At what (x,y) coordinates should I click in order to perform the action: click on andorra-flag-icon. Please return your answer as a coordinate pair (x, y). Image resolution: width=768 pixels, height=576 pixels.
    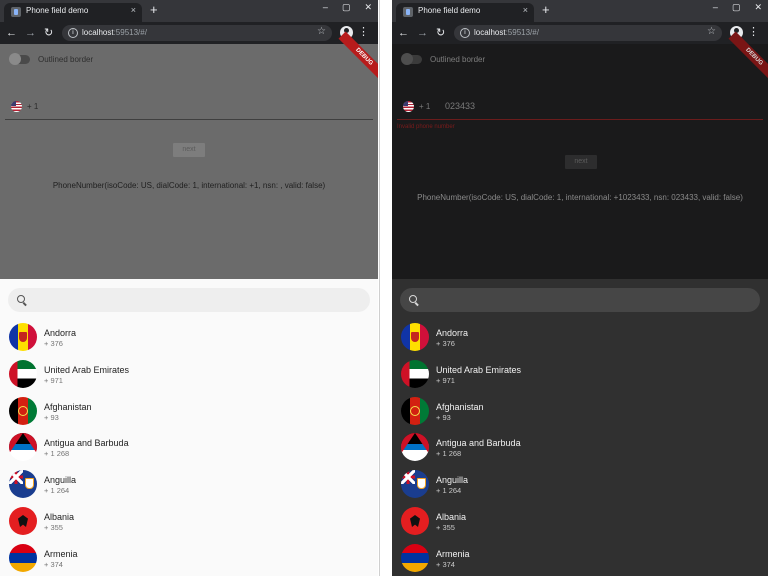
    Looking at the image, I should click on (23, 337).